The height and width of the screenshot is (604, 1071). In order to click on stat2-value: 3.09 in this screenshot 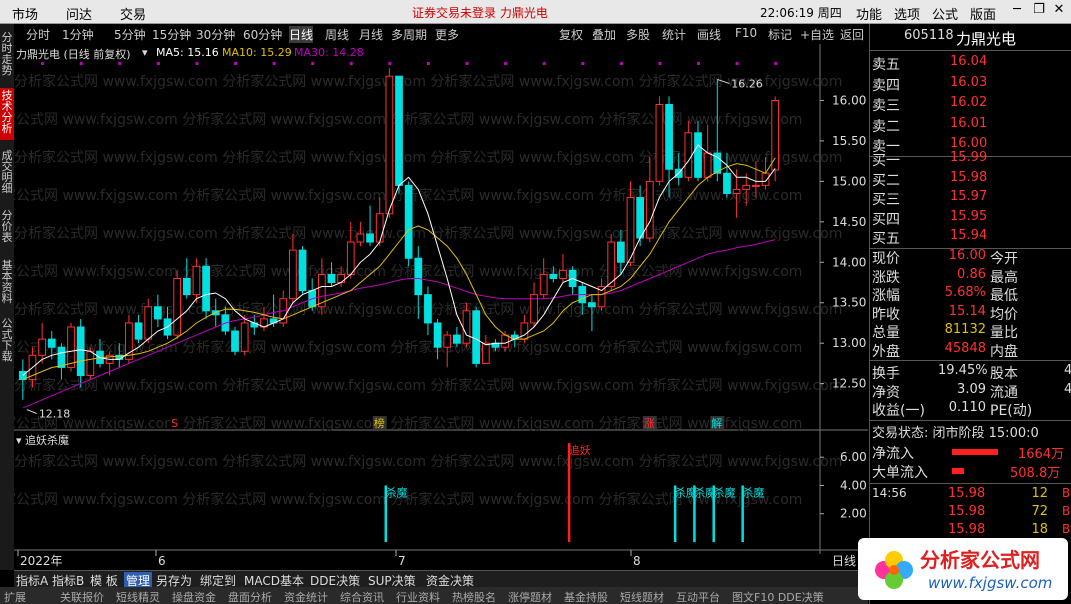, I will do `click(971, 389)`.